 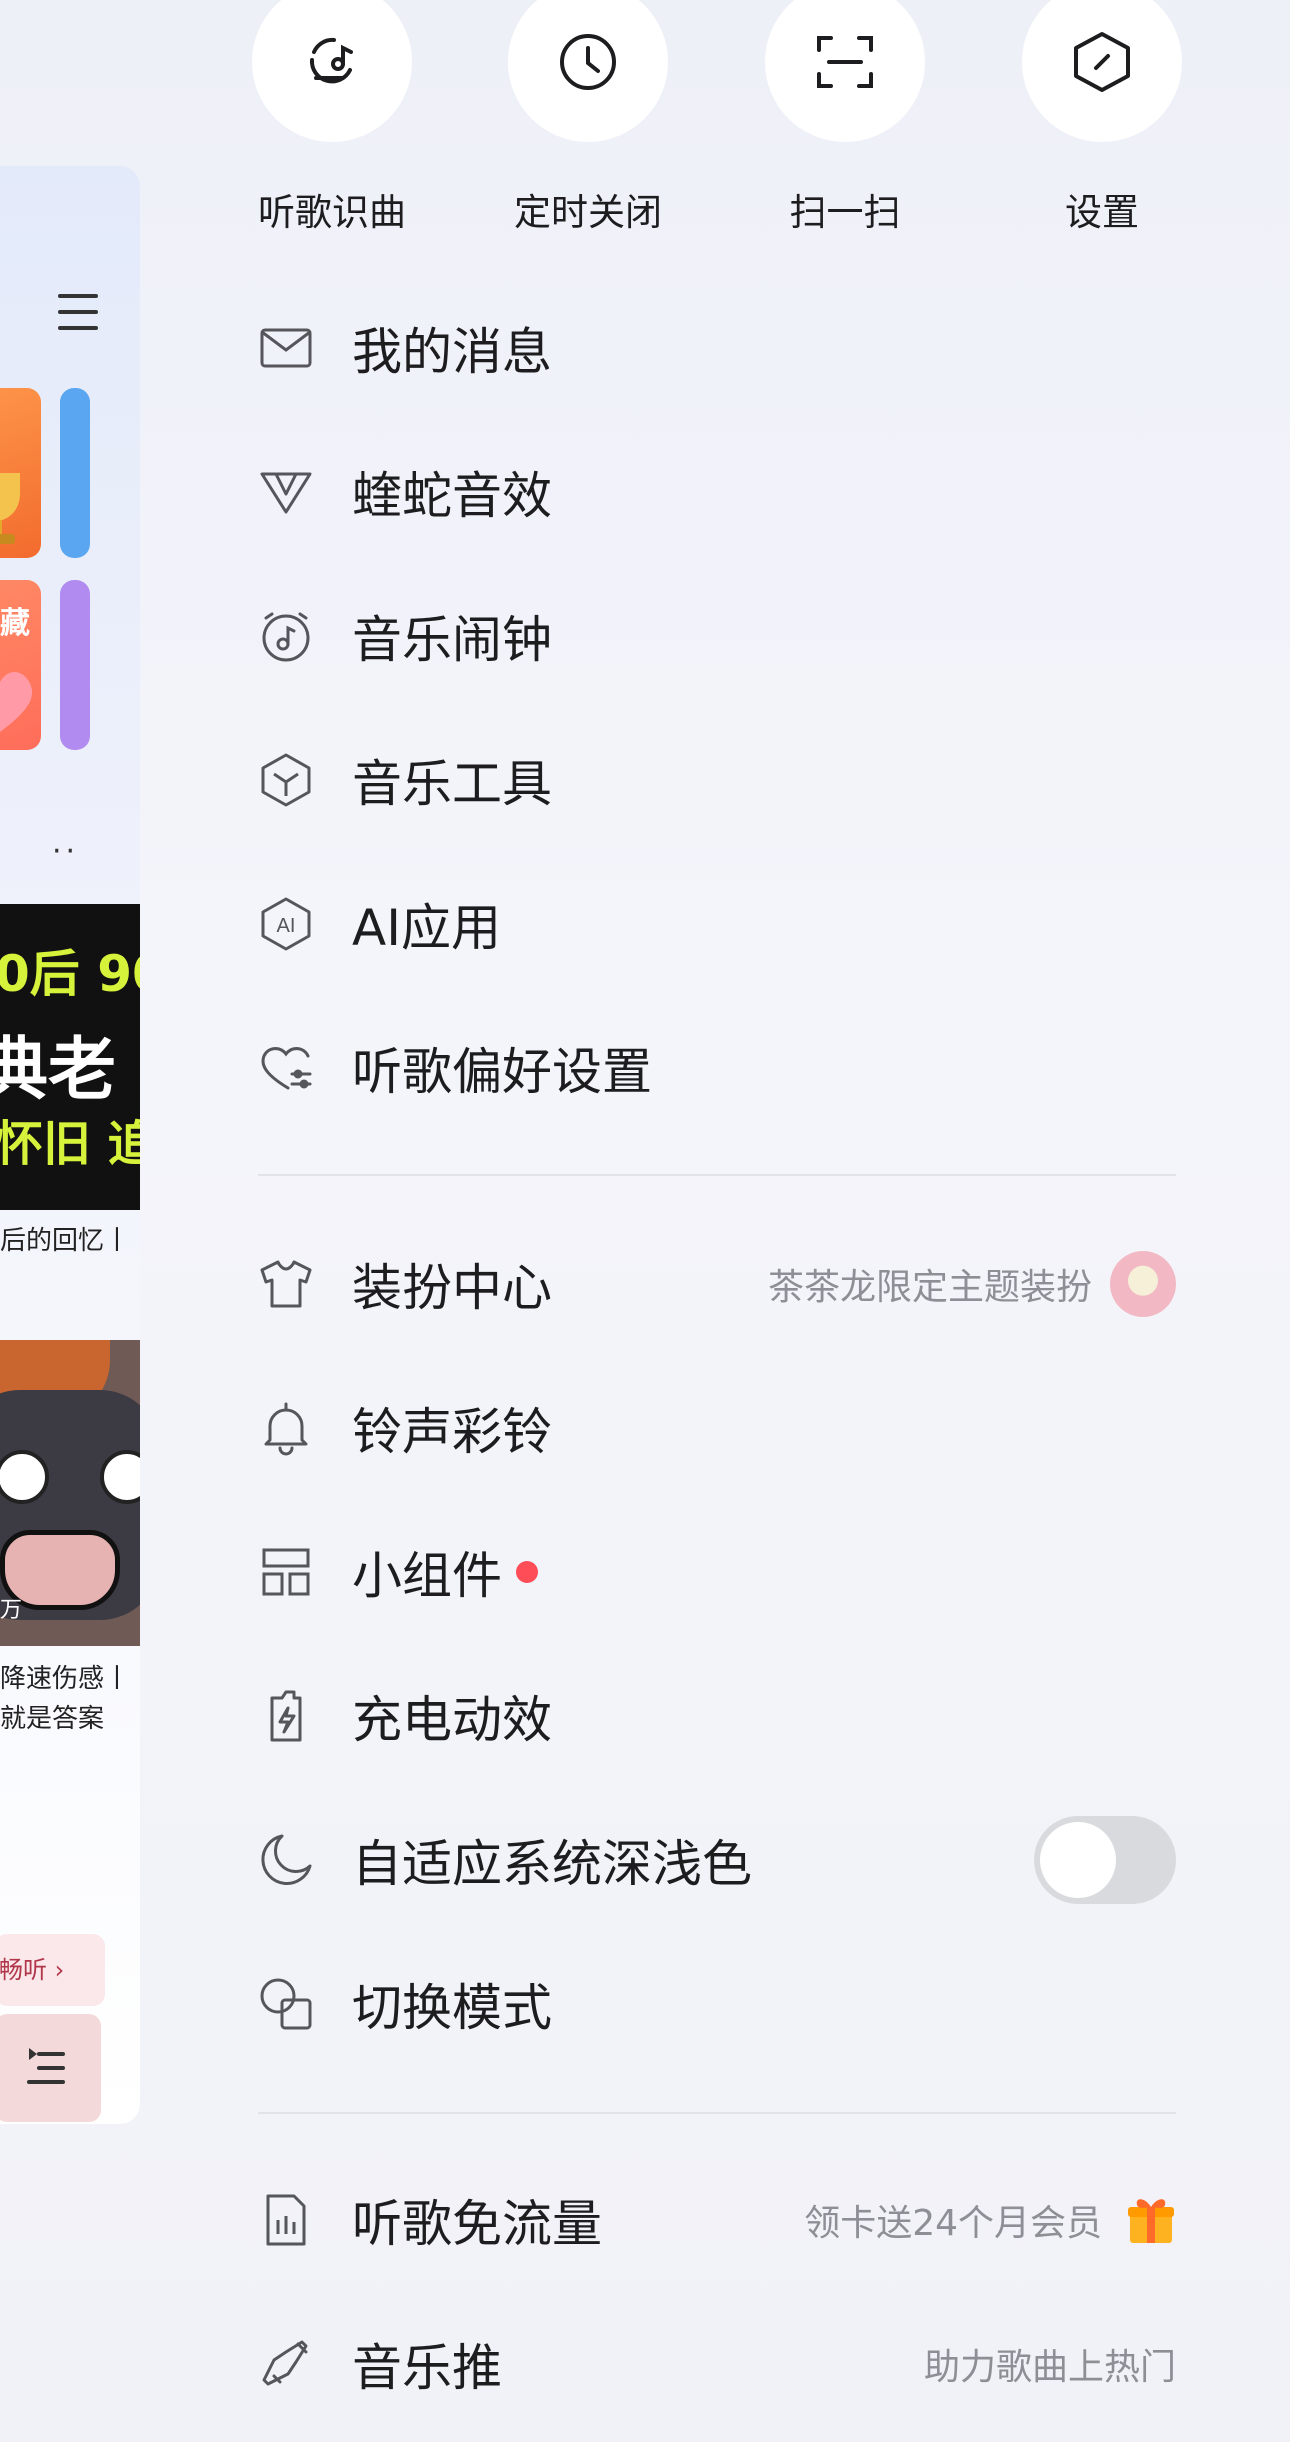 I want to click on playlist-caption: 降速伤感丨, so click(x=65, y=1679).